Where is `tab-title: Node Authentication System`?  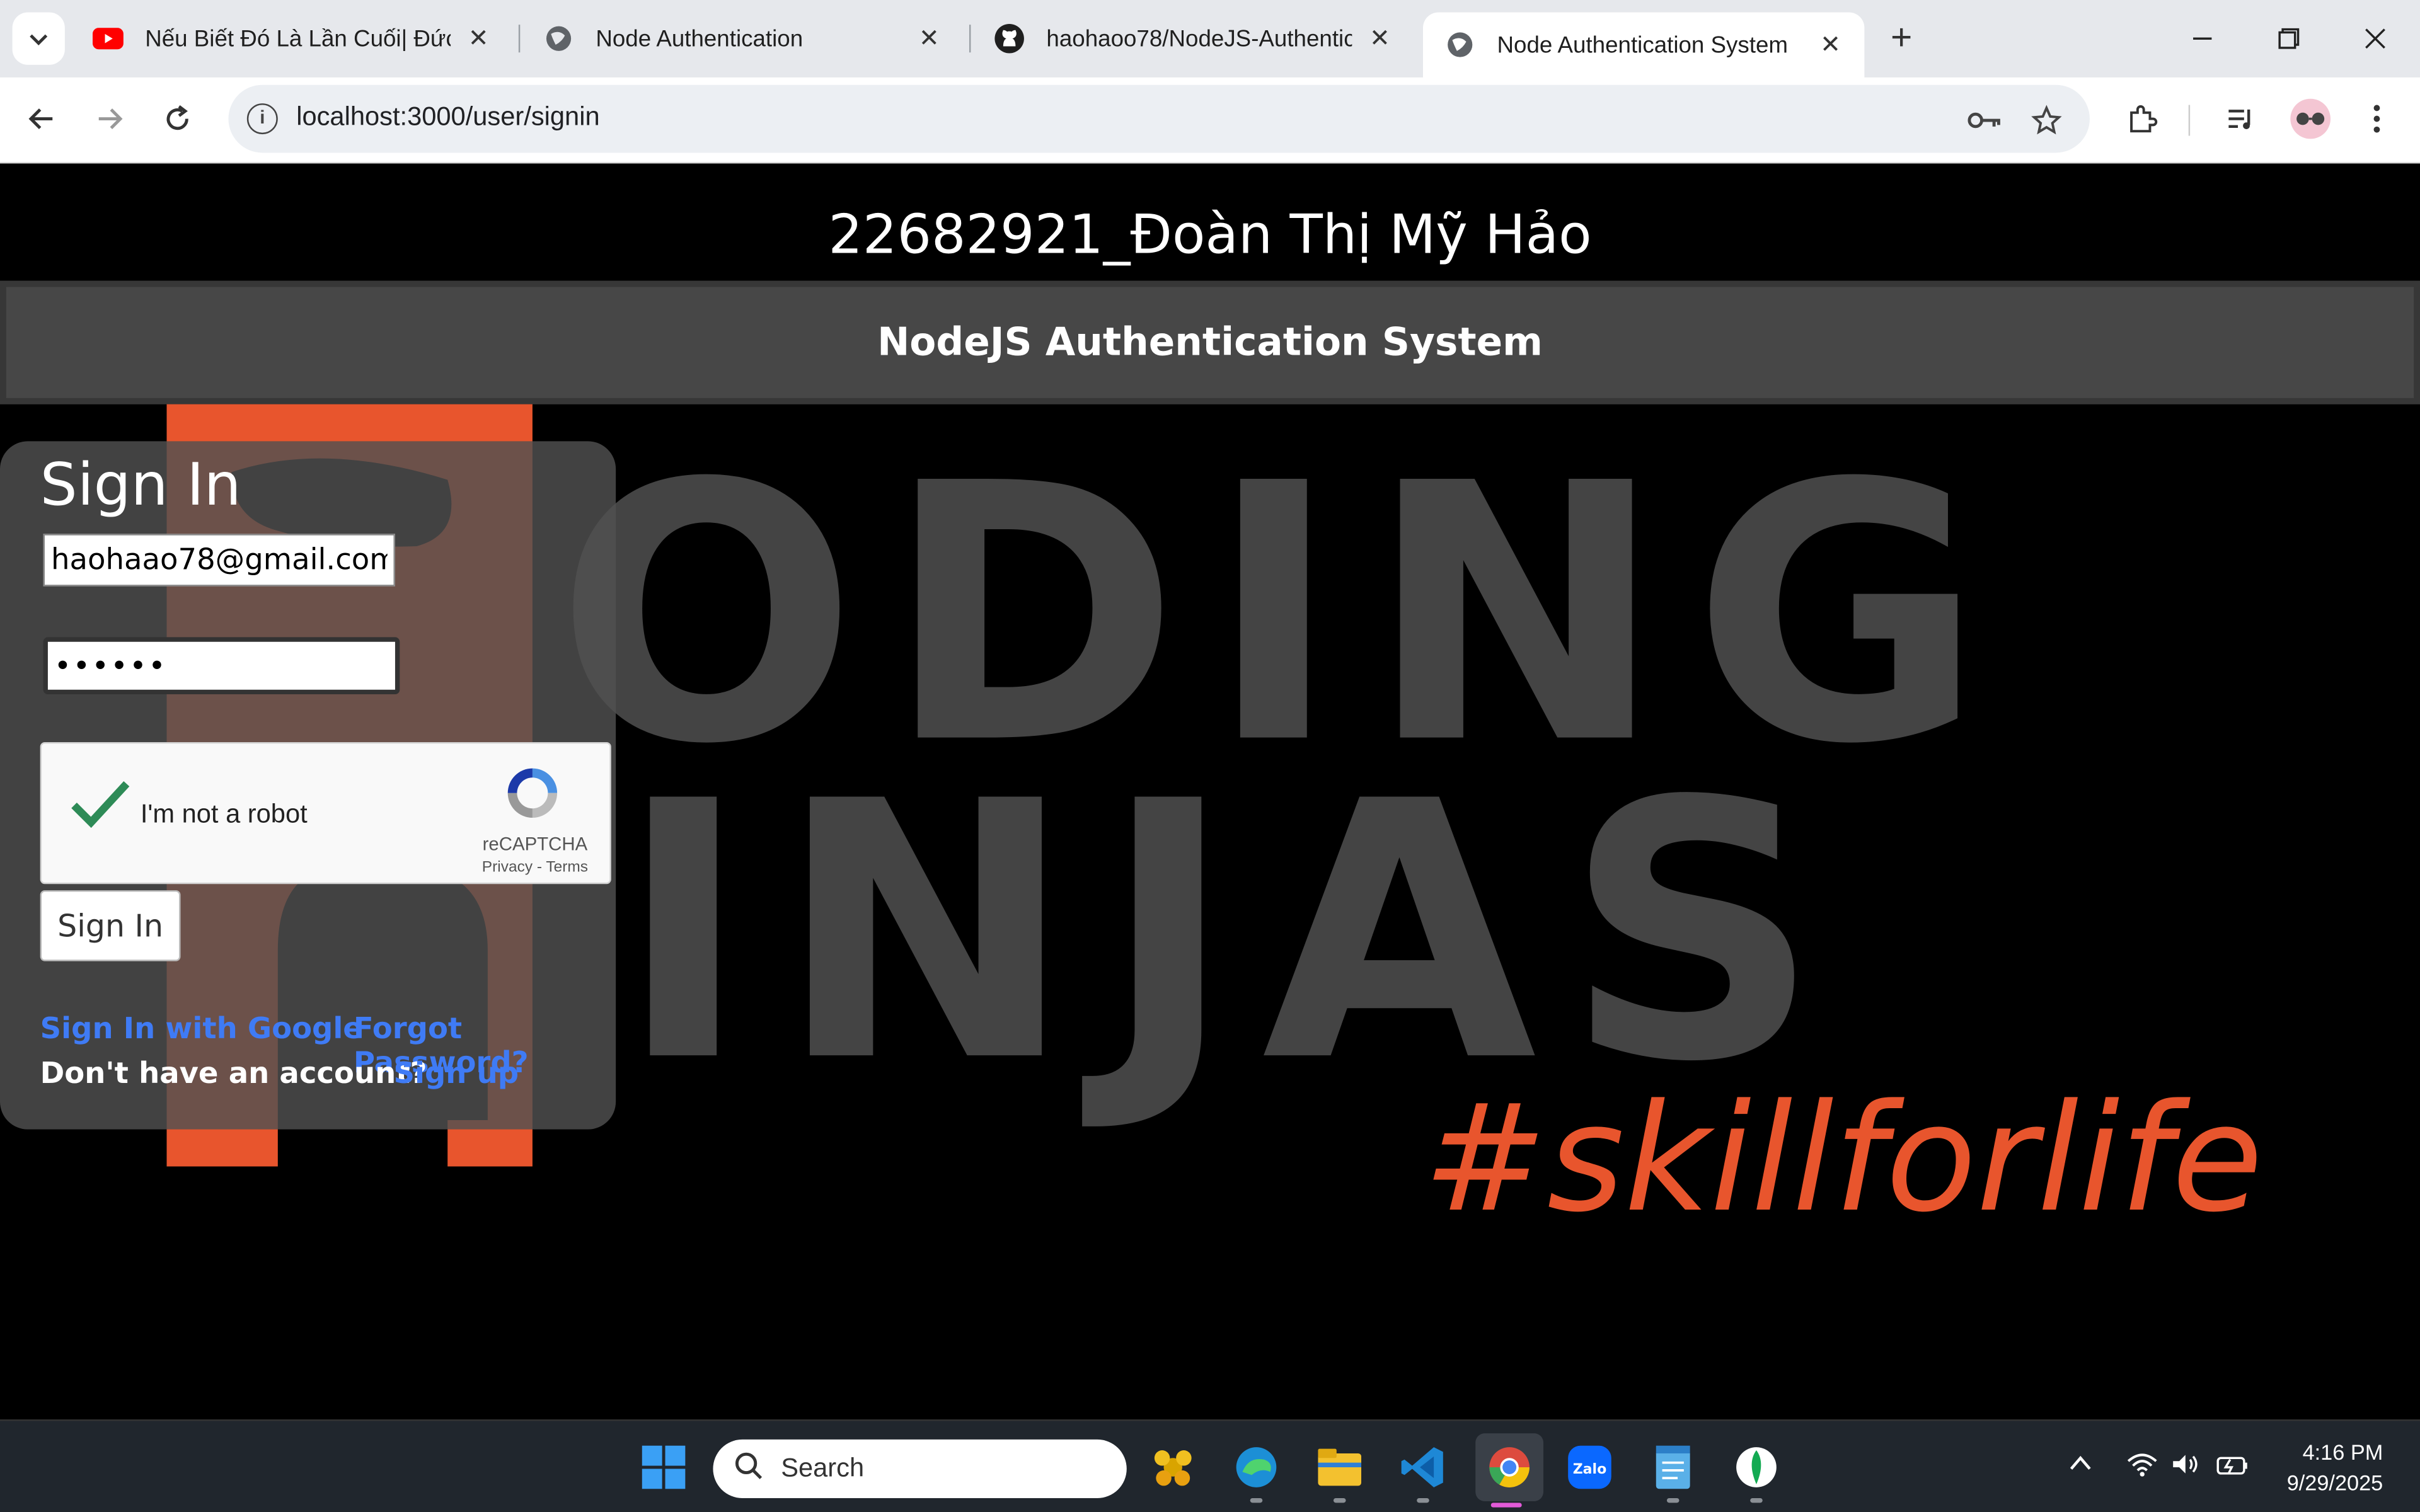 tab-title: Node Authentication System is located at coordinates (1643, 45).